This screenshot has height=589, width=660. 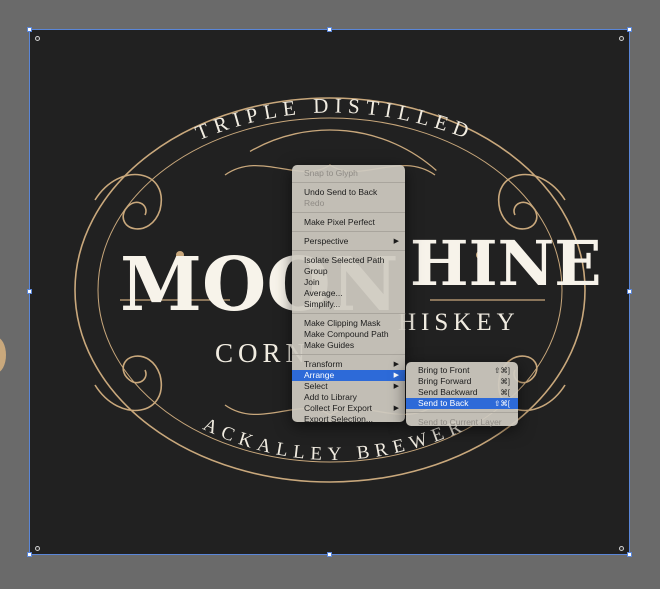 What do you see at coordinates (342, 323) in the screenshot?
I see `menu-item-label: Make Clipping Mask` at bounding box center [342, 323].